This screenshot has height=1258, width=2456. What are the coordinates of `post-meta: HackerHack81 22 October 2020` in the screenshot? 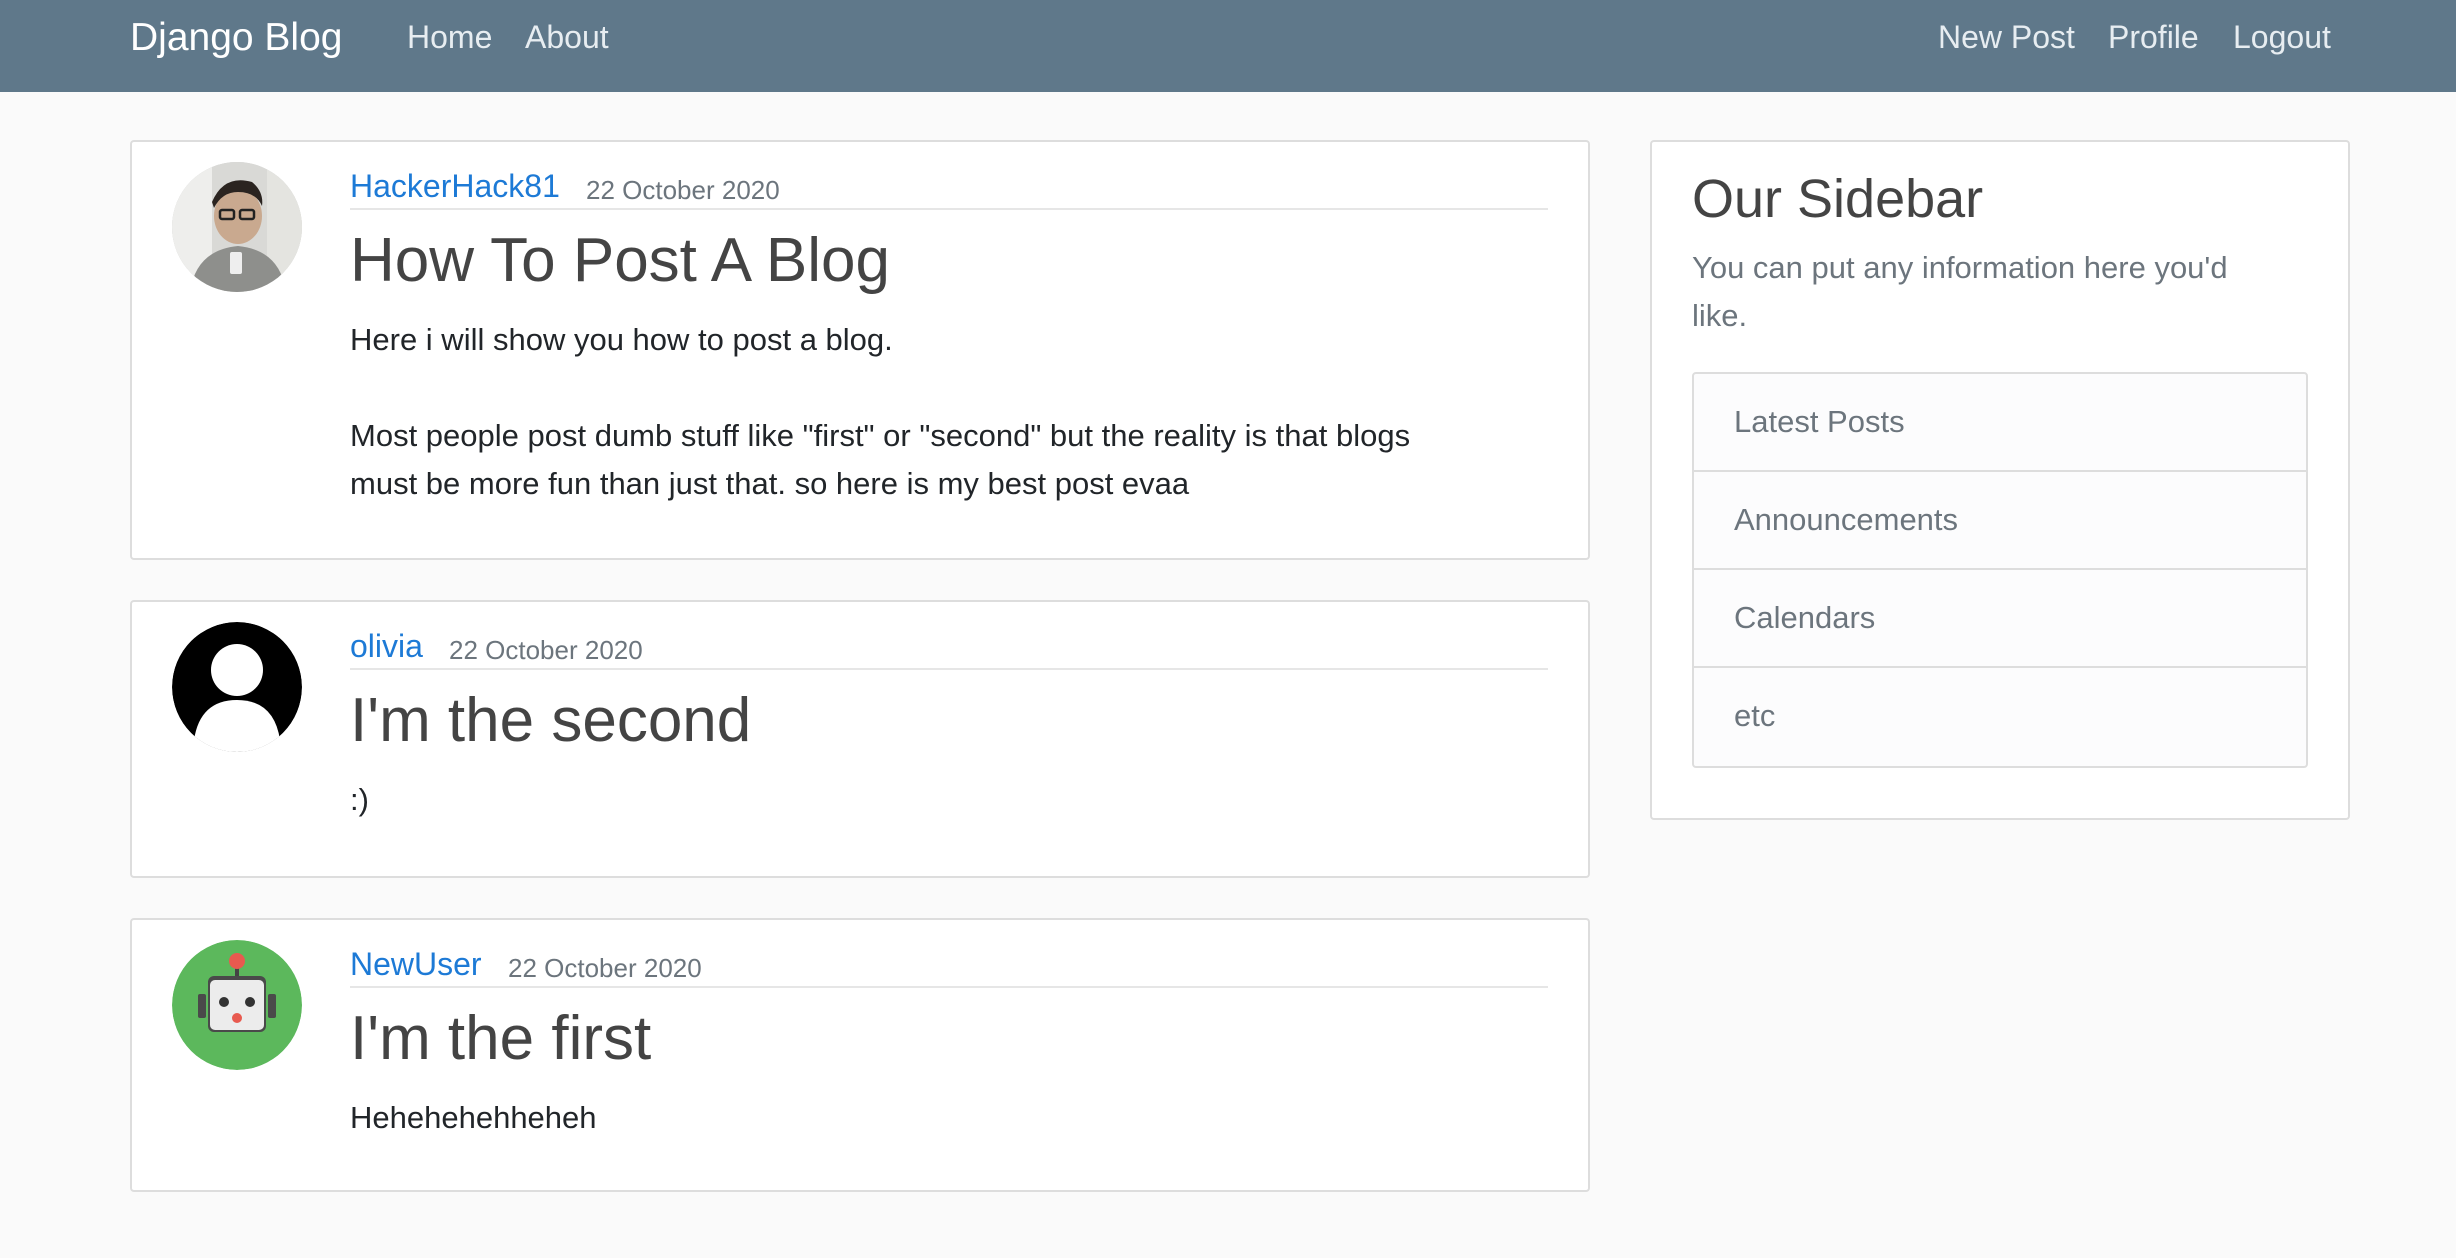 It's located at (949, 188).